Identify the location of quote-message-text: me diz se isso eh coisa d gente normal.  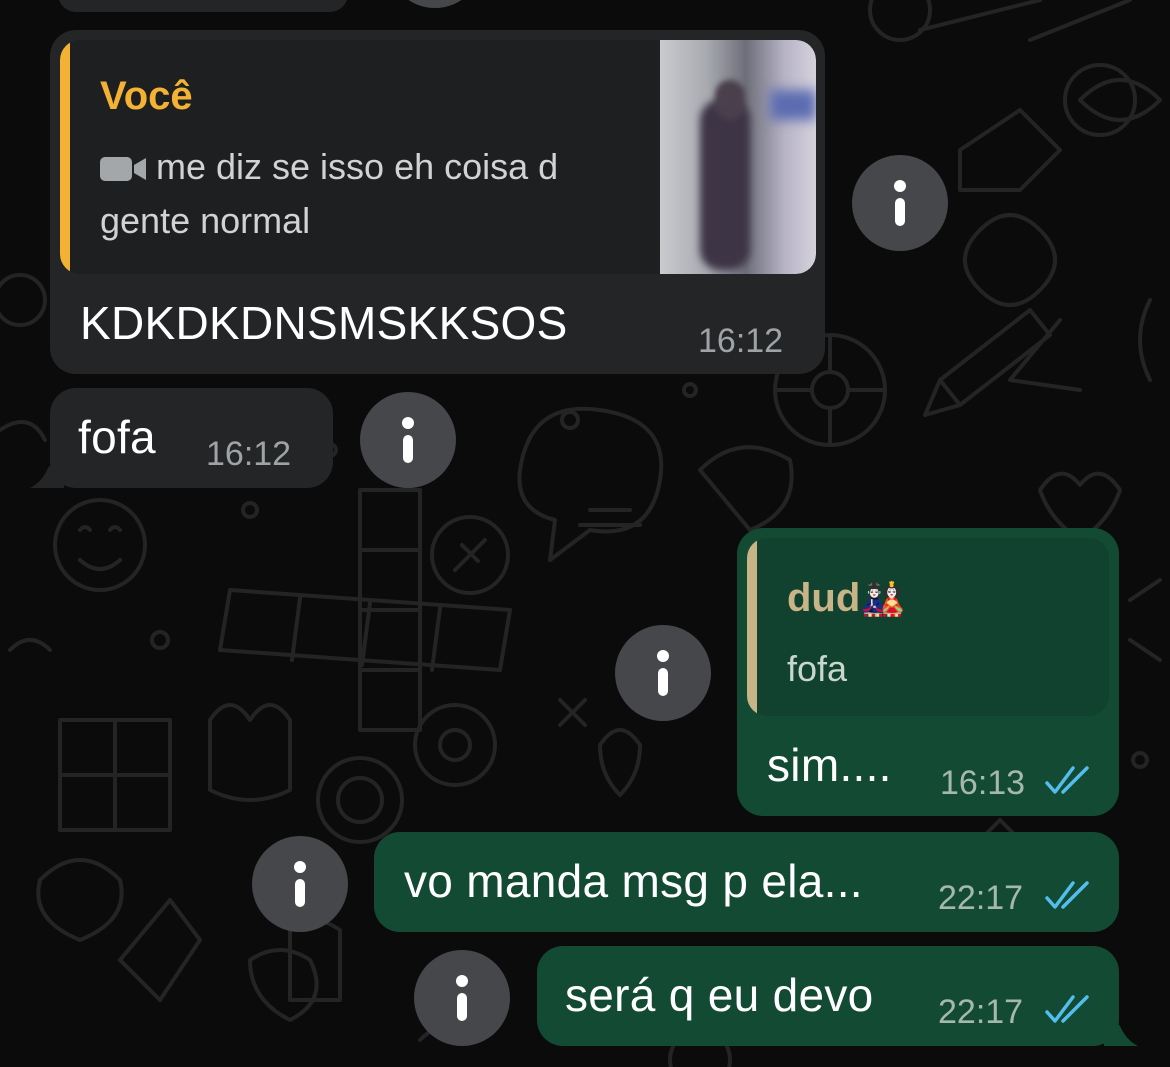
(329, 193).